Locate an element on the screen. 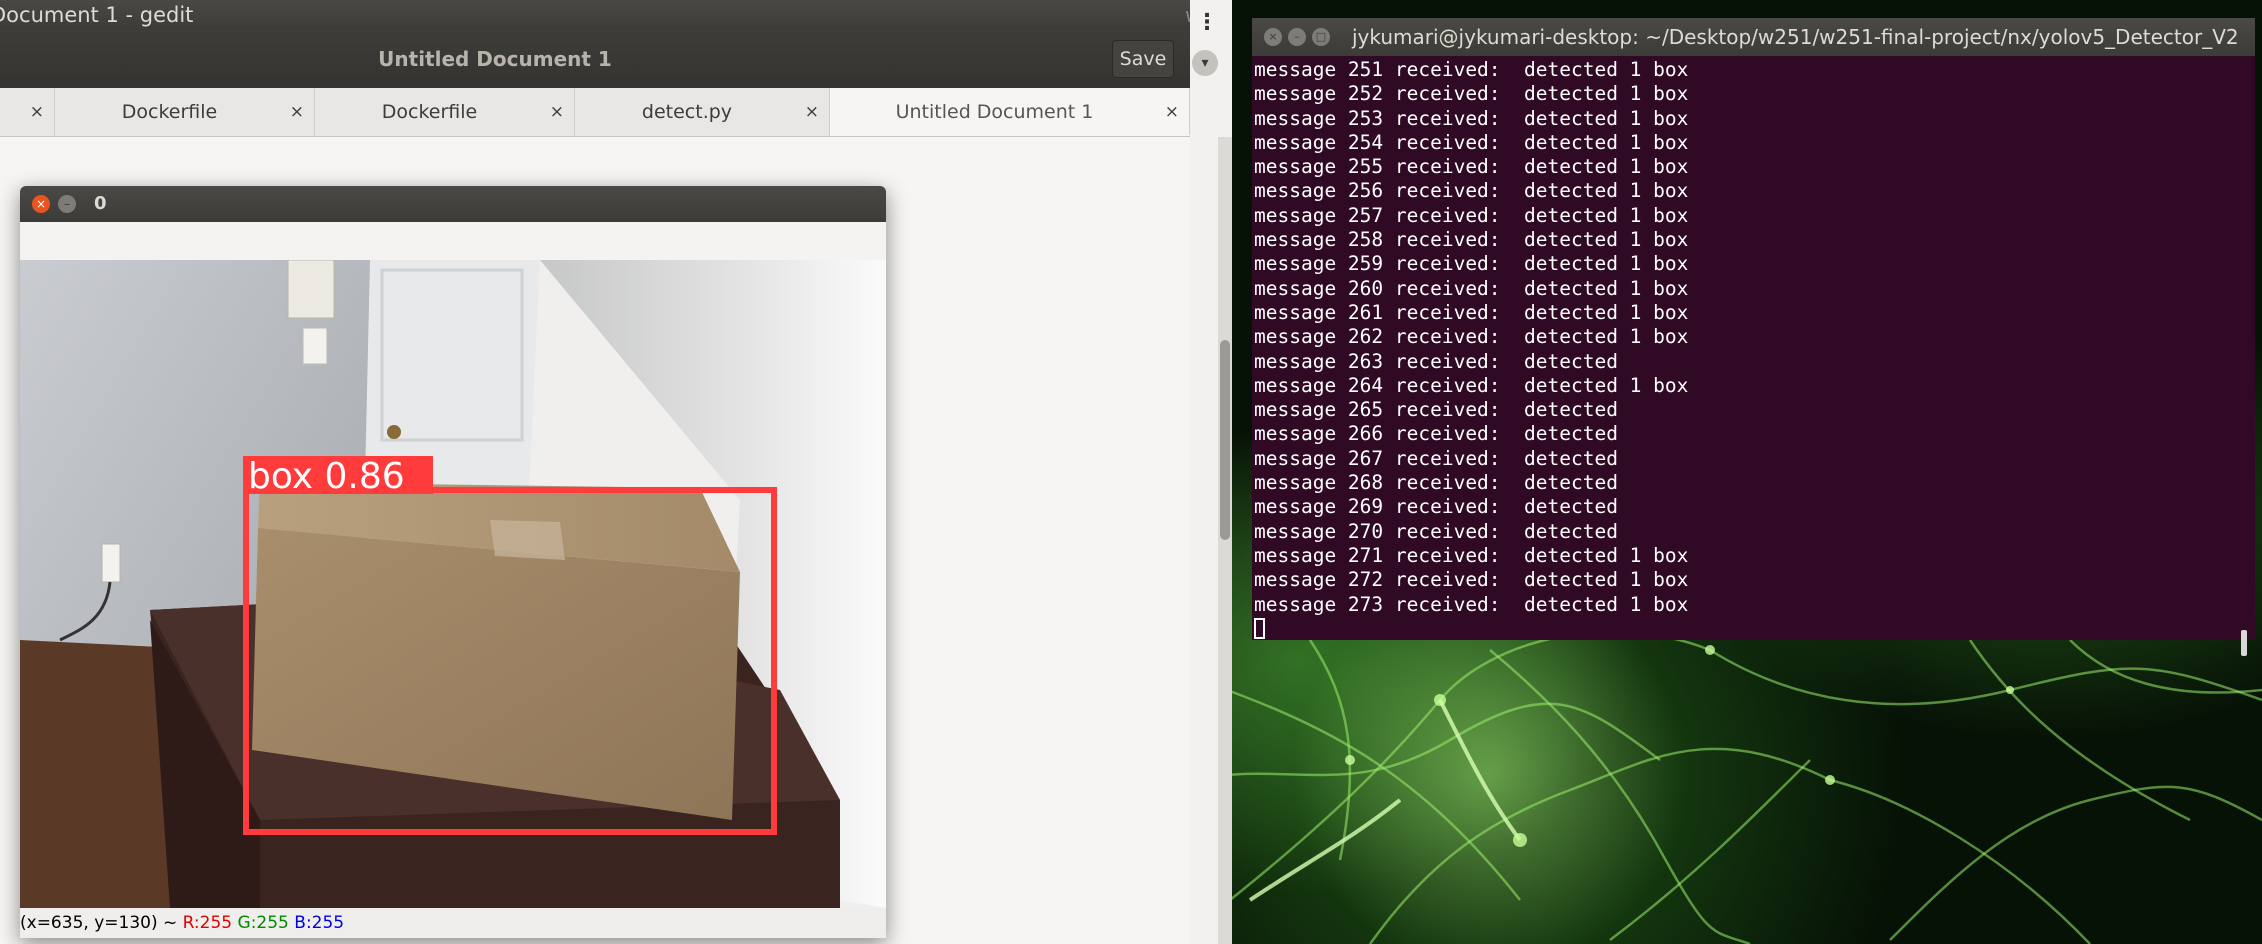  scrollbar-track is located at coordinates (1225, 540).